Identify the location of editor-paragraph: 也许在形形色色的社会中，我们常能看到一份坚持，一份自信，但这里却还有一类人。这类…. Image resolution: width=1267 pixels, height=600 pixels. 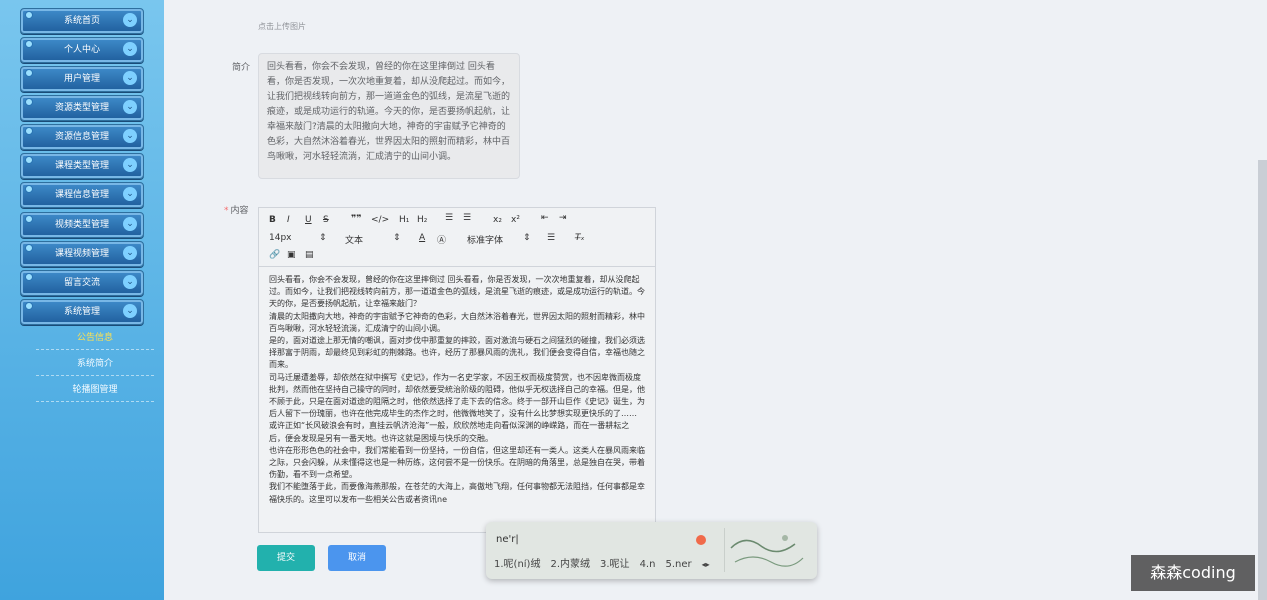
(457, 462).